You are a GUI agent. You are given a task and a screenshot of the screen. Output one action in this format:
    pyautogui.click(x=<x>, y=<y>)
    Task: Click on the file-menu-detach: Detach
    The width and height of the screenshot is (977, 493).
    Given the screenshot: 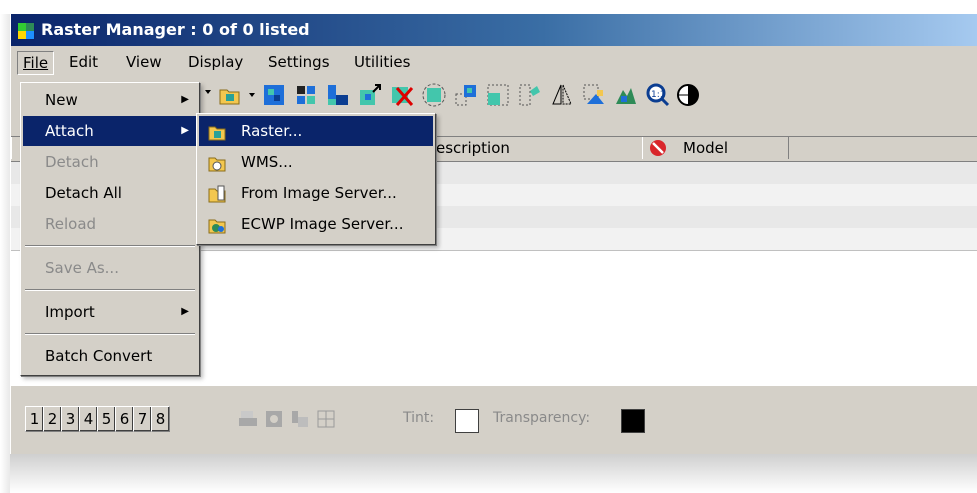 What is the action you would take?
    pyautogui.click(x=110, y=162)
    